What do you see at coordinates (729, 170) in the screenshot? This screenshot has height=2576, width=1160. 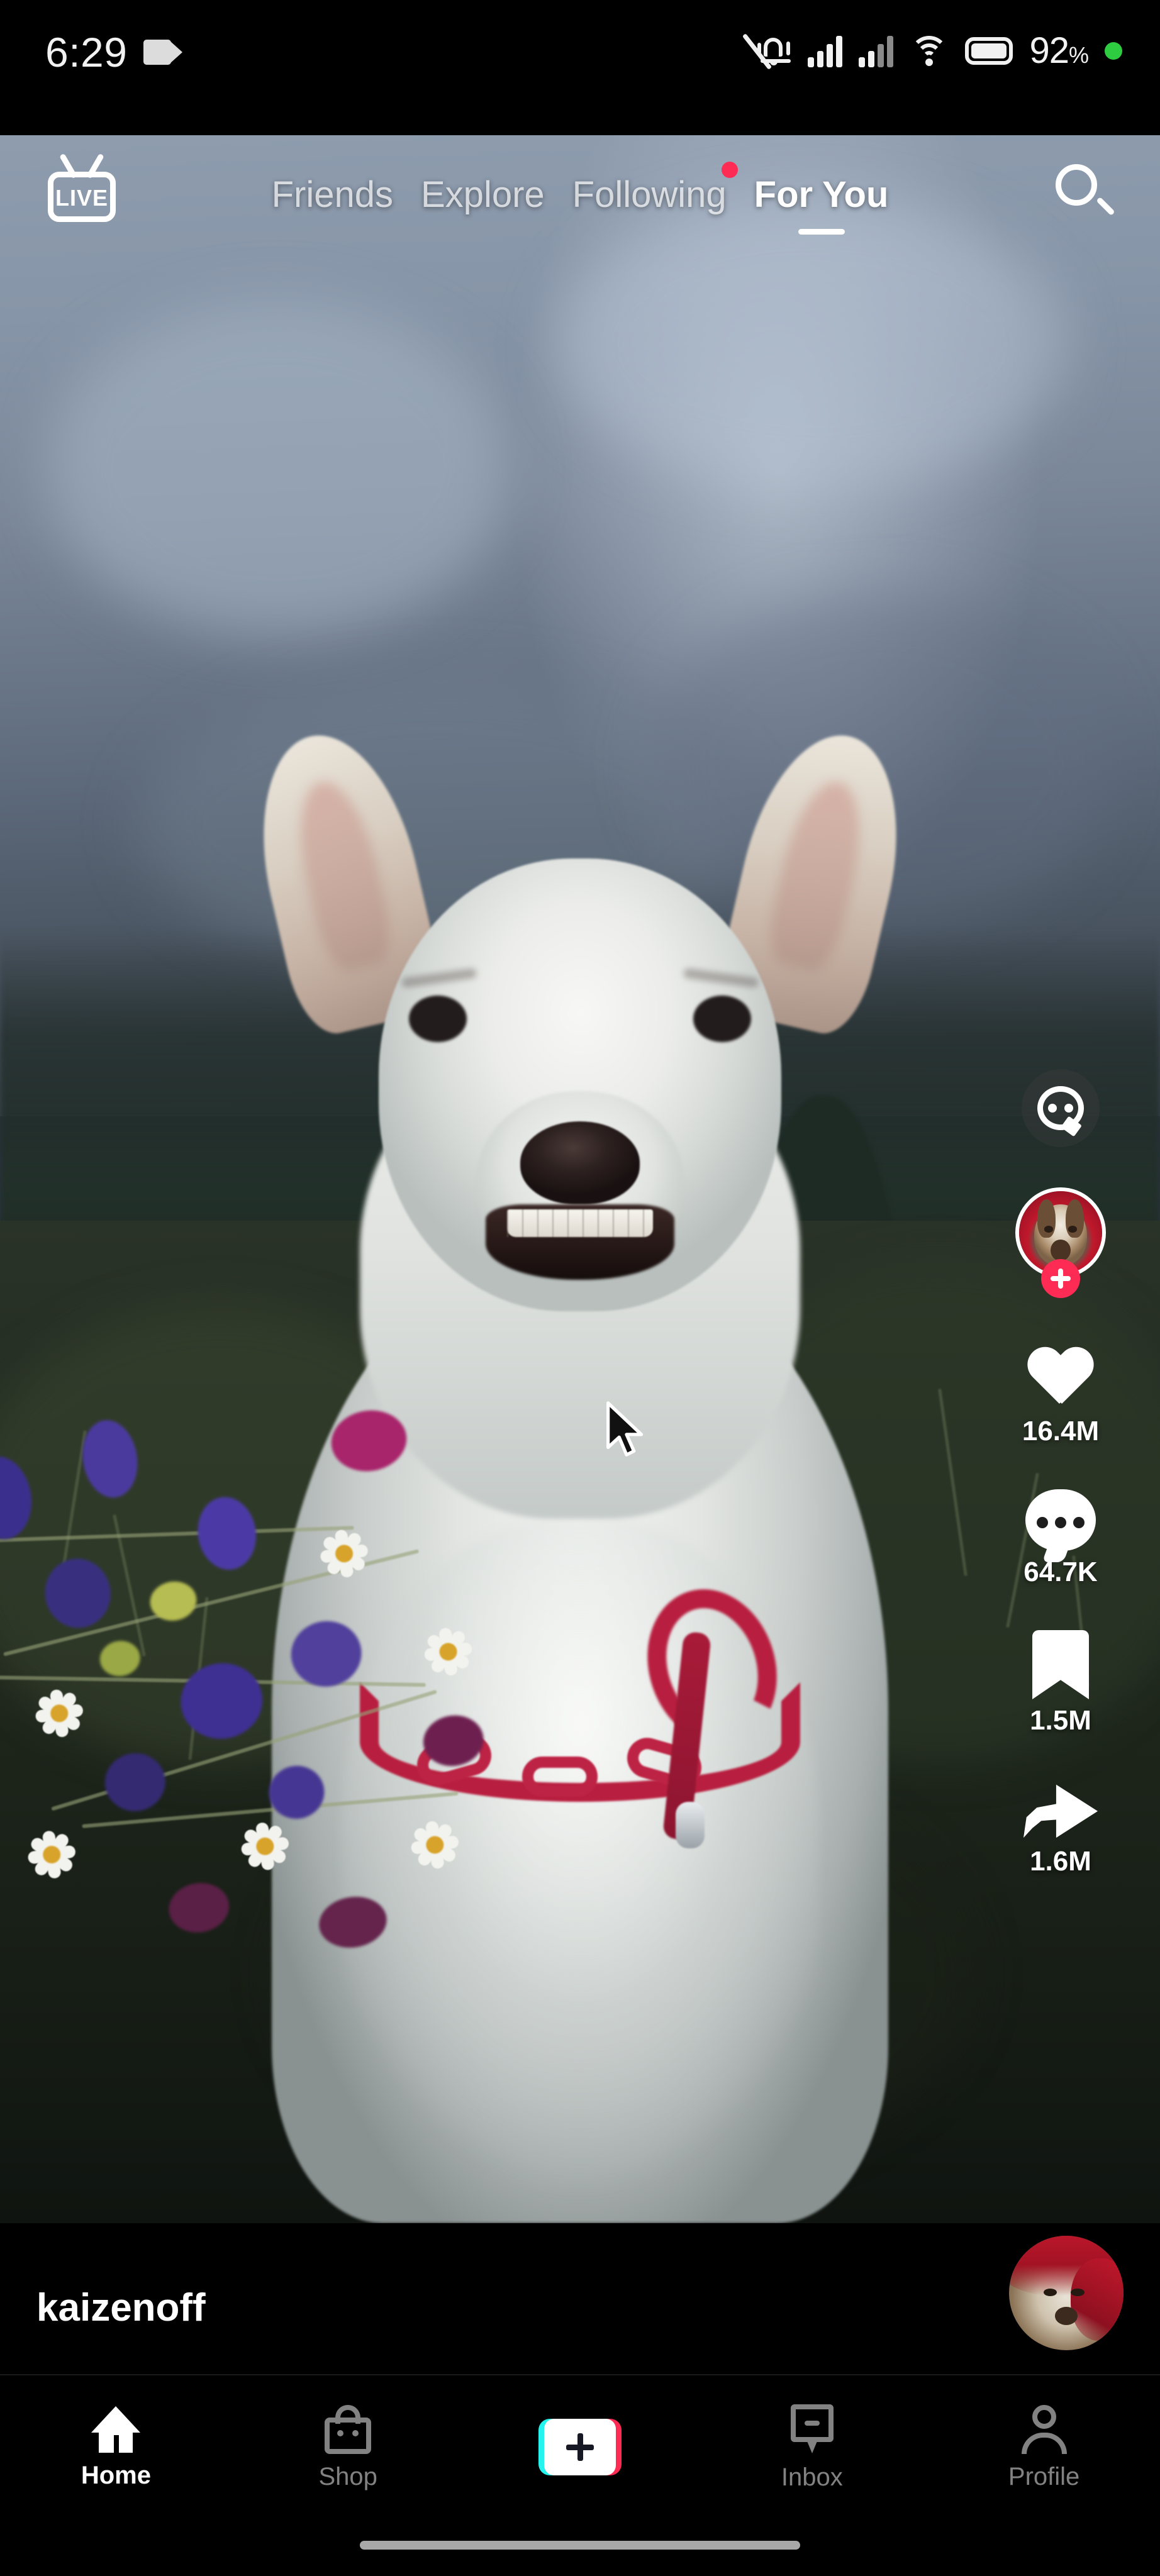 I see `following-badge-dot` at bounding box center [729, 170].